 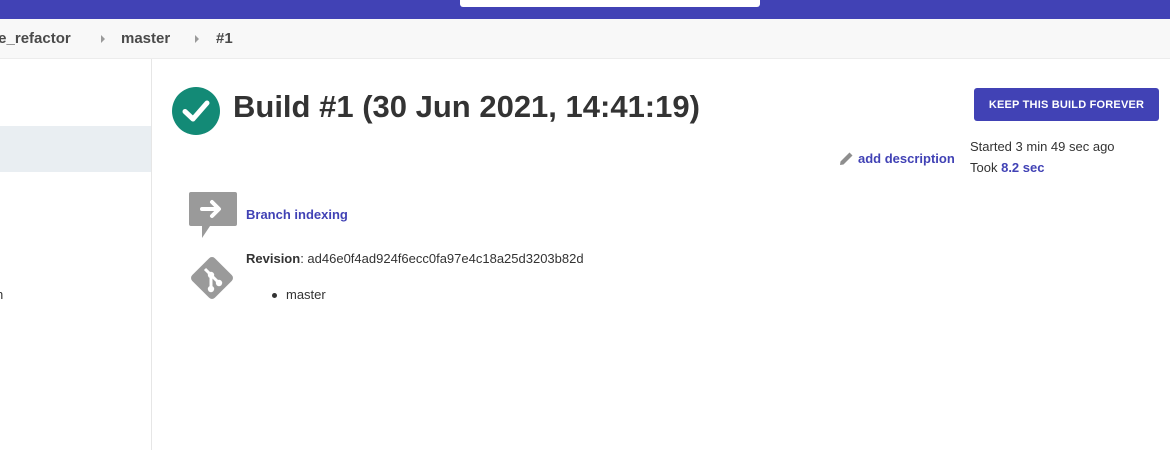 What do you see at coordinates (145, 38) in the screenshot?
I see `breadcrumb-item-branch: master` at bounding box center [145, 38].